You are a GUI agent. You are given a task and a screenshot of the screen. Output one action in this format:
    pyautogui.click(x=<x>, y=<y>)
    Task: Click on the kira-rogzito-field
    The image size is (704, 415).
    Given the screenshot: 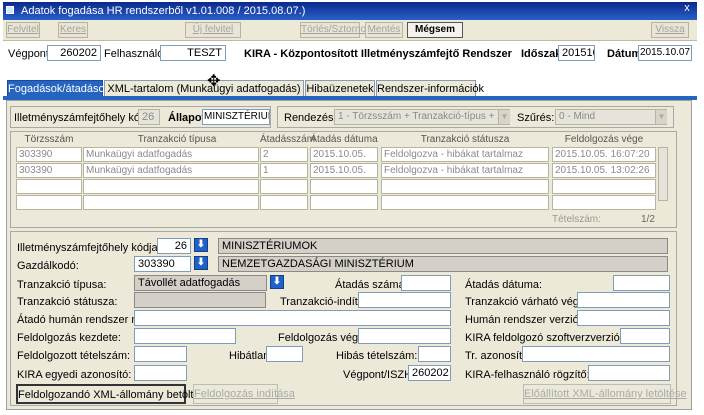 What is the action you would take?
    pyautogui.click(x=629, y=373)
    